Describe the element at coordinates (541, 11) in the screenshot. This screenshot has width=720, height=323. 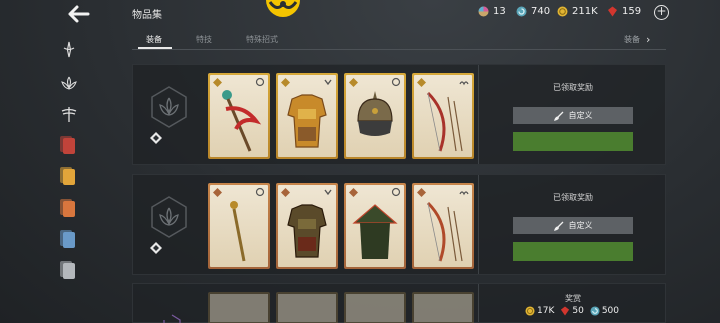
I see `currency-gem-value: 740` at that location.